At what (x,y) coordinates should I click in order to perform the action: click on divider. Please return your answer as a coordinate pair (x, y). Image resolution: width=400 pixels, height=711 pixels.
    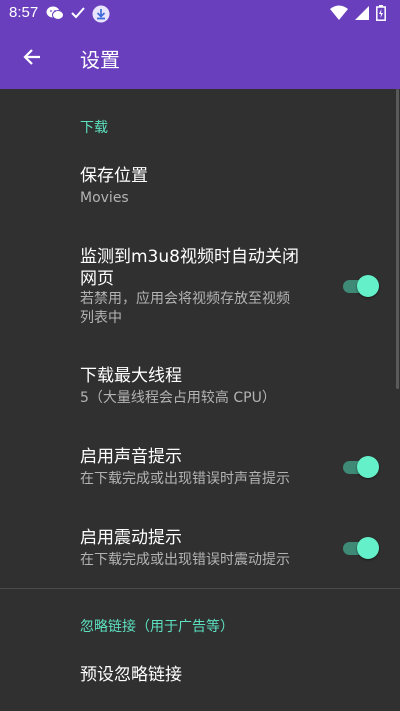
    Looking at the image, I should click on (200, 588).